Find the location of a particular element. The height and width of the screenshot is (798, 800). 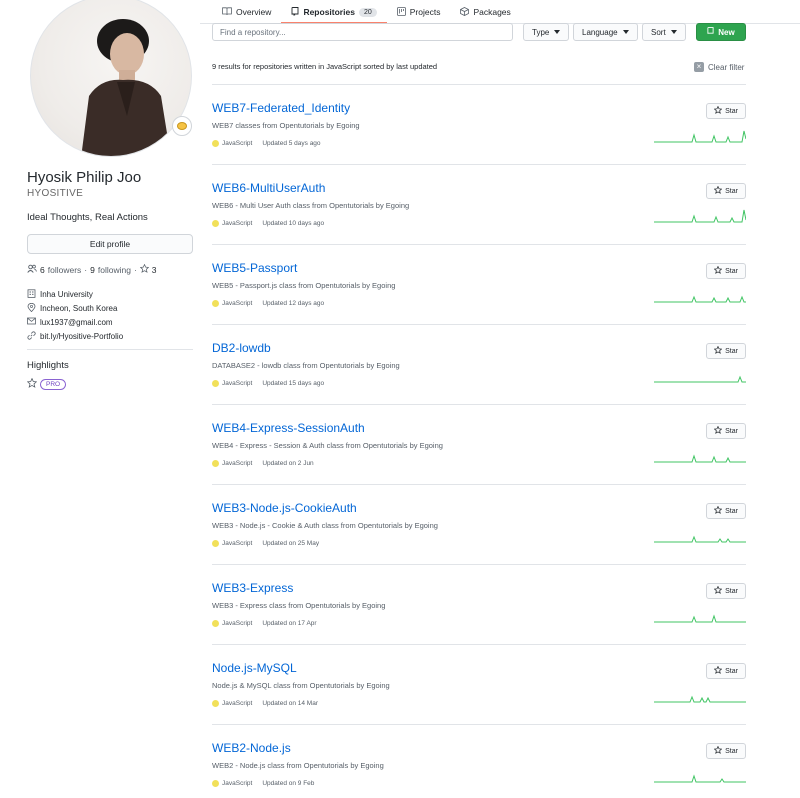

profile-website: bit.ly/Hyositive-Portfolio is located at coordinates (75, 336).